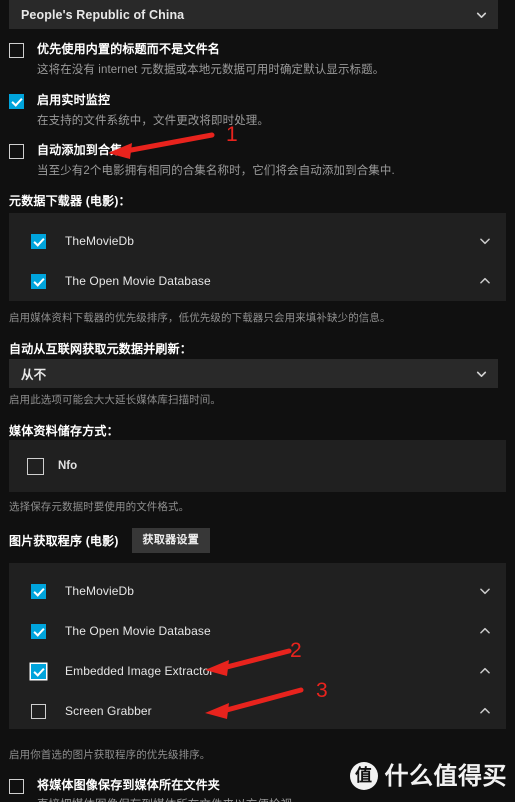 Image resolution: width=515 pixels, height=802 pixels. I want to click on image-fetcher-label: Screen Grabber, so click(108, 711).